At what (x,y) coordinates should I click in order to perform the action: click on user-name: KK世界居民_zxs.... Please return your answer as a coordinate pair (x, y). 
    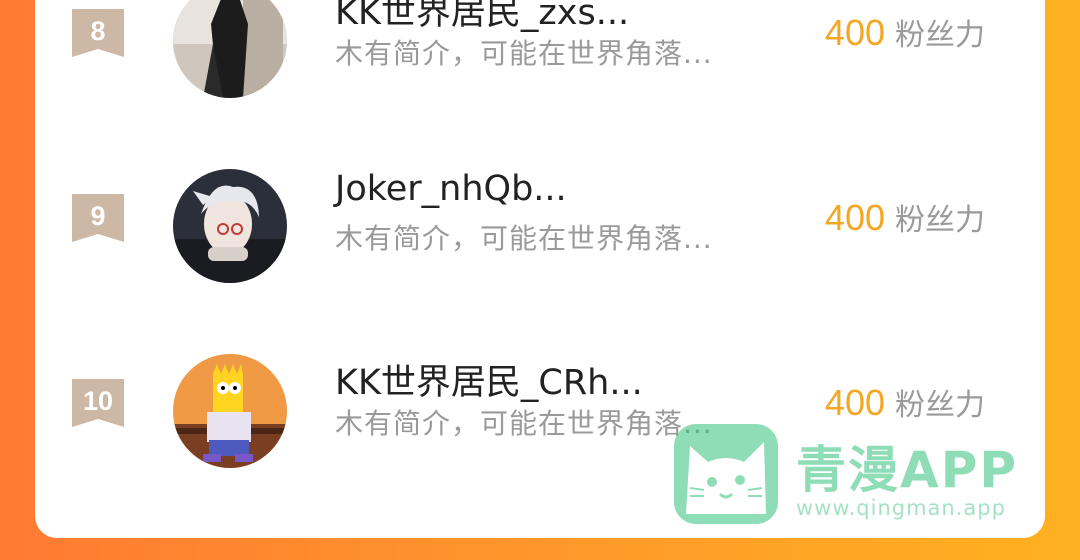
    Looking at the image, I should click on (482, 17).